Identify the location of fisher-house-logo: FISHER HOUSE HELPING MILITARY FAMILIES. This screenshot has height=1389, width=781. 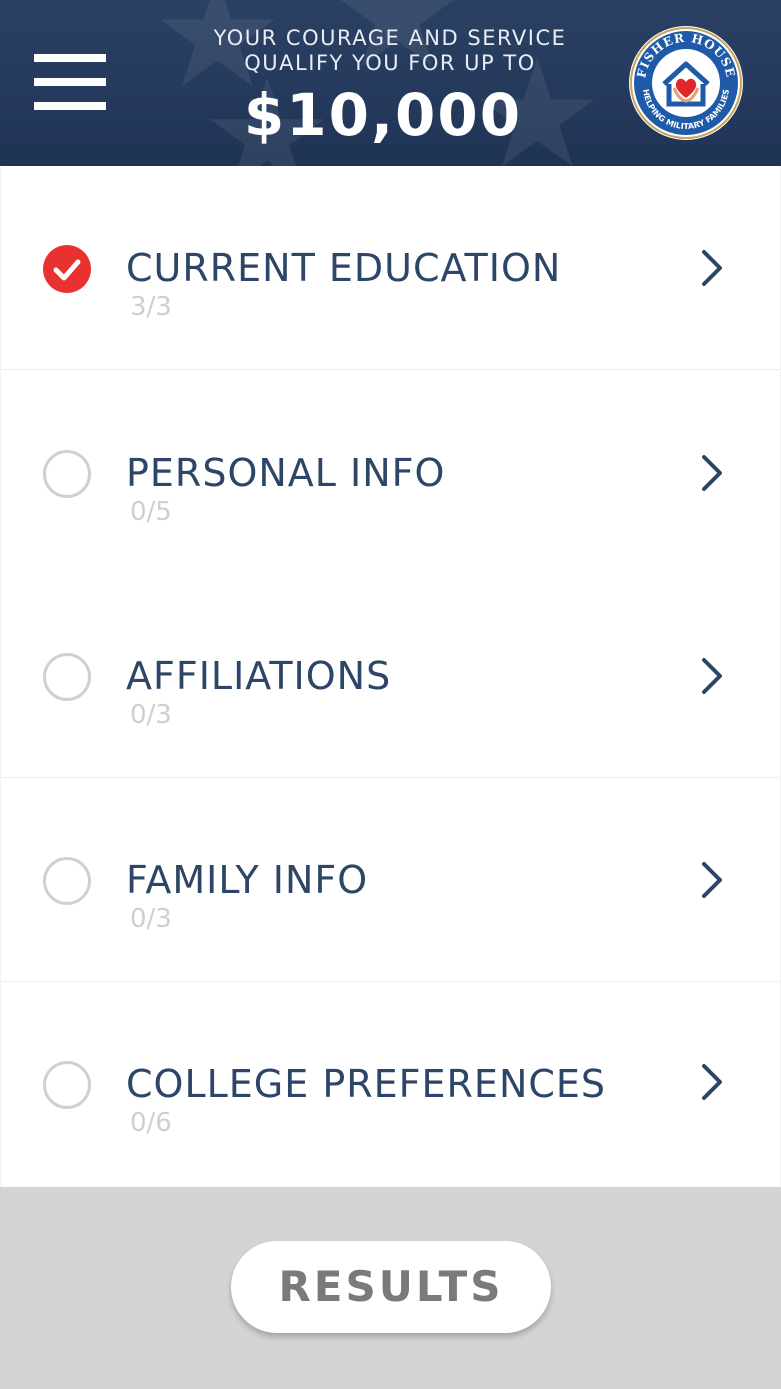
(686, 83).